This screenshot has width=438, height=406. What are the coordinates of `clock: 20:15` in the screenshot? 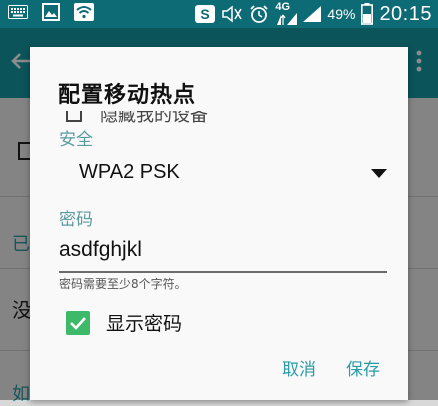 It's located at (405, 13).